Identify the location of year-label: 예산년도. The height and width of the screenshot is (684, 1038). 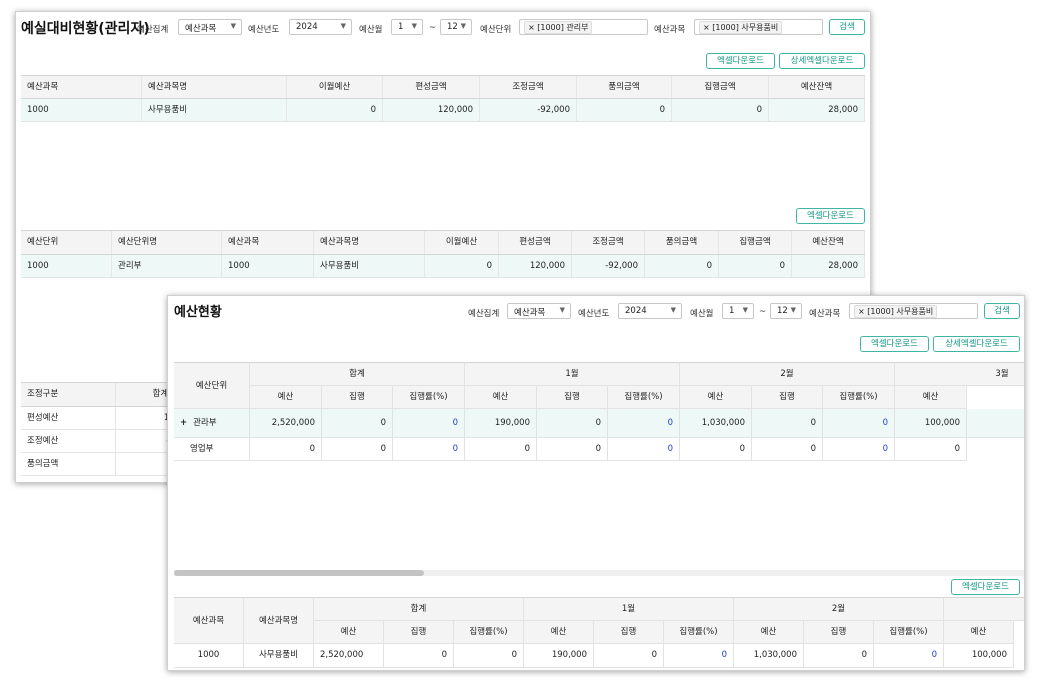
(264, 30).